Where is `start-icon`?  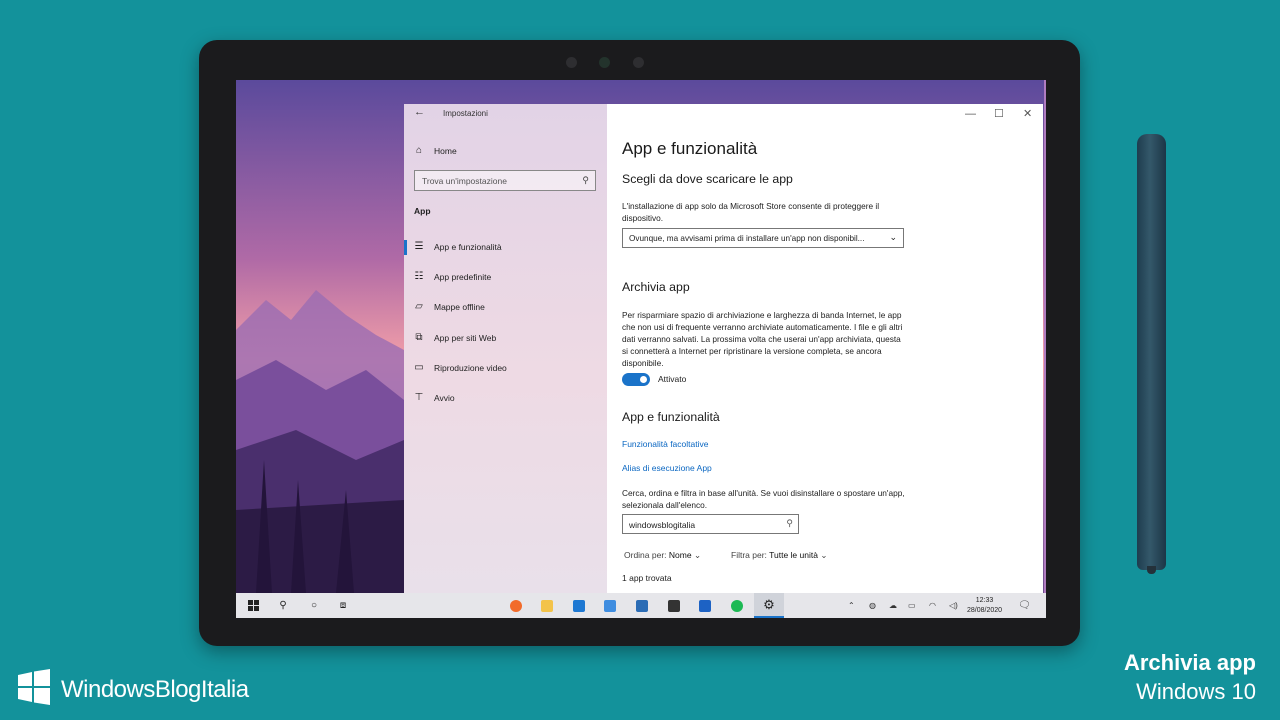
start-icon is located at coordinates (253, 605).